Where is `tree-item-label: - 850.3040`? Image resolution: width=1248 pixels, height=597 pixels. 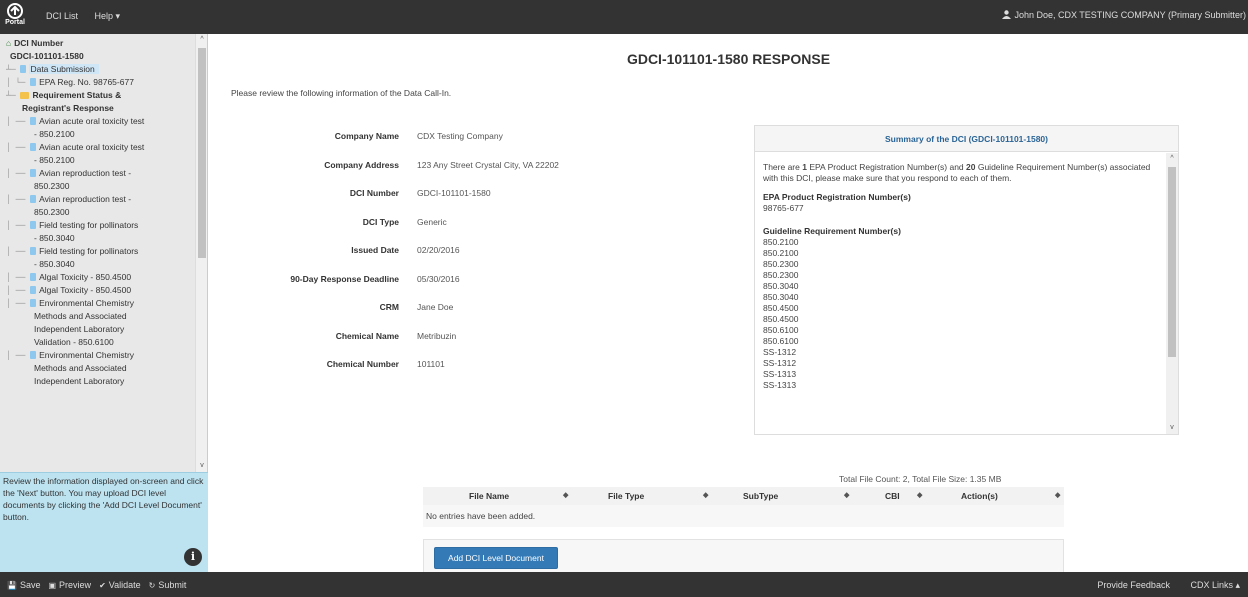 tree-item-label: - 850.3040 is located at coordinates (54, 238).